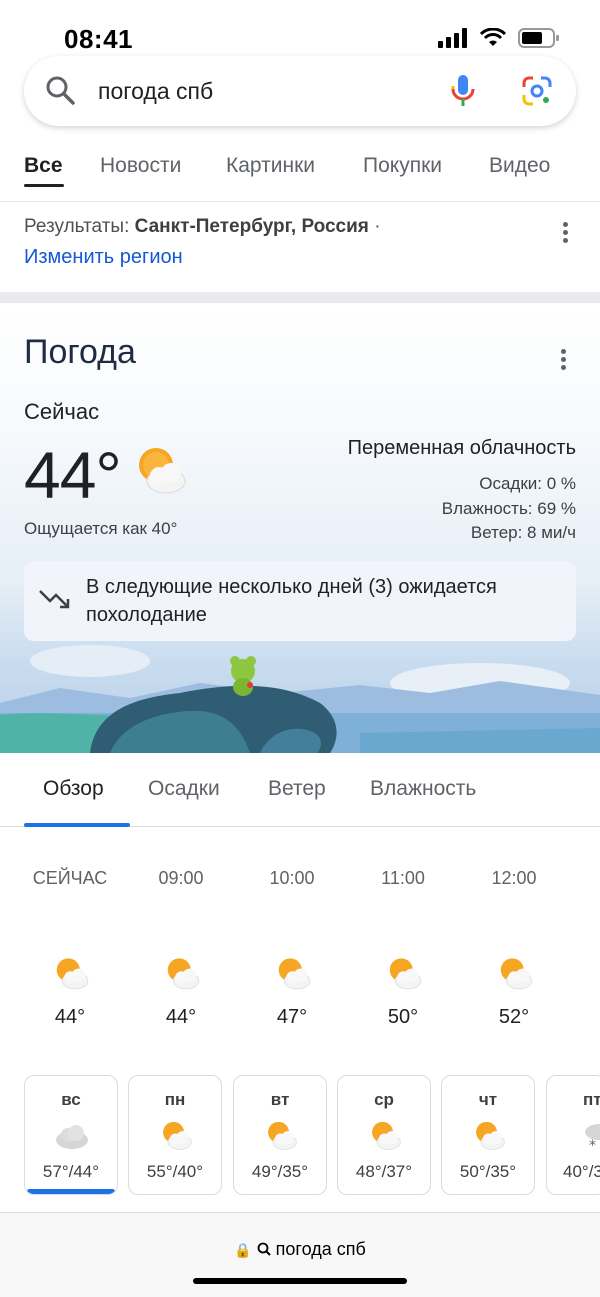 This screenshot has height=1297, width=600. I want to click on home-indicator, so click(300, 1281).